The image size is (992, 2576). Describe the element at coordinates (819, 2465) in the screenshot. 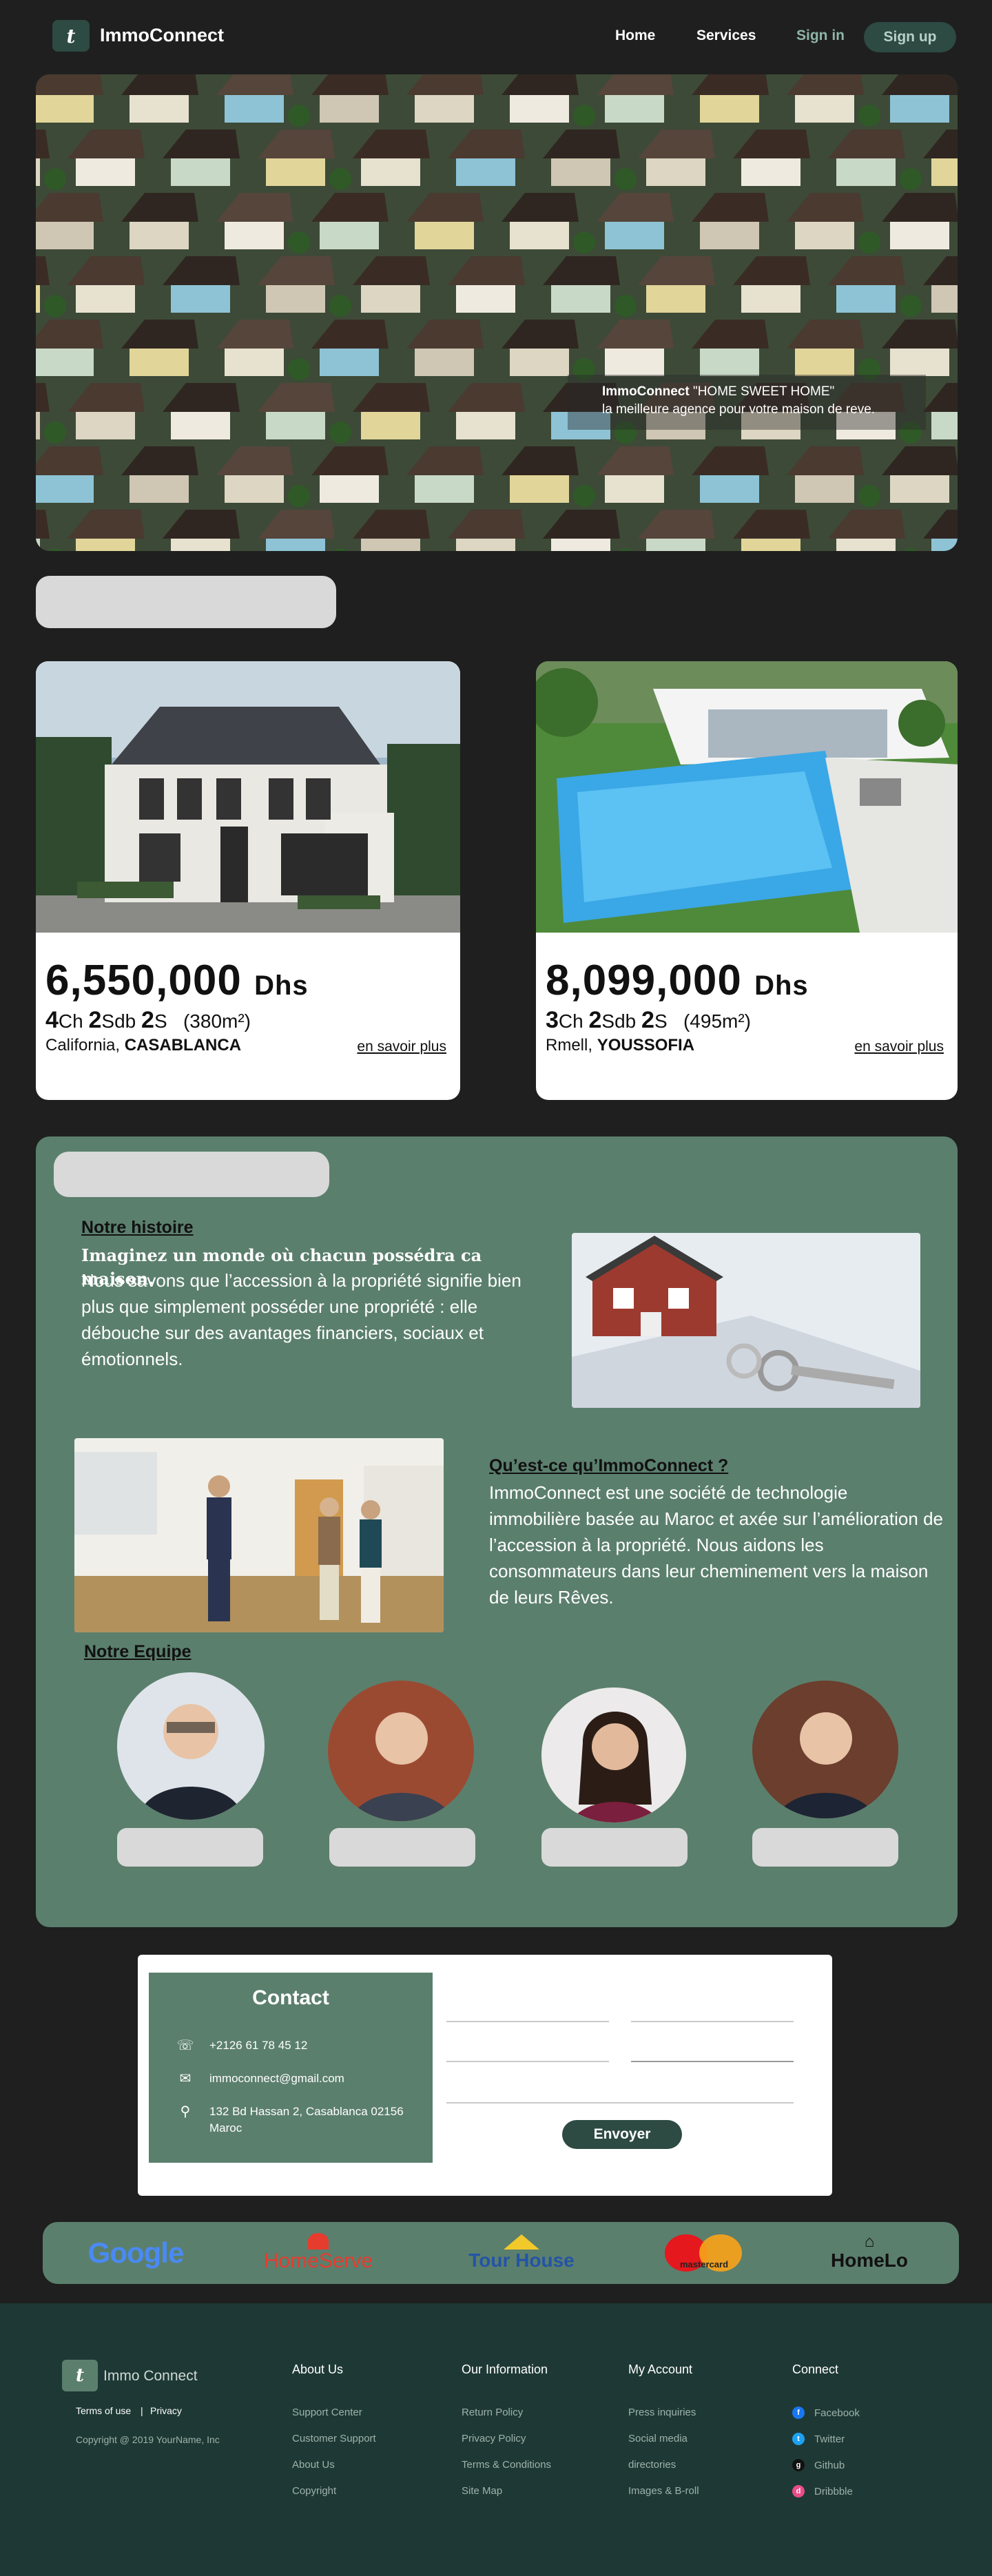

I see `github-link: g Github` at that location.